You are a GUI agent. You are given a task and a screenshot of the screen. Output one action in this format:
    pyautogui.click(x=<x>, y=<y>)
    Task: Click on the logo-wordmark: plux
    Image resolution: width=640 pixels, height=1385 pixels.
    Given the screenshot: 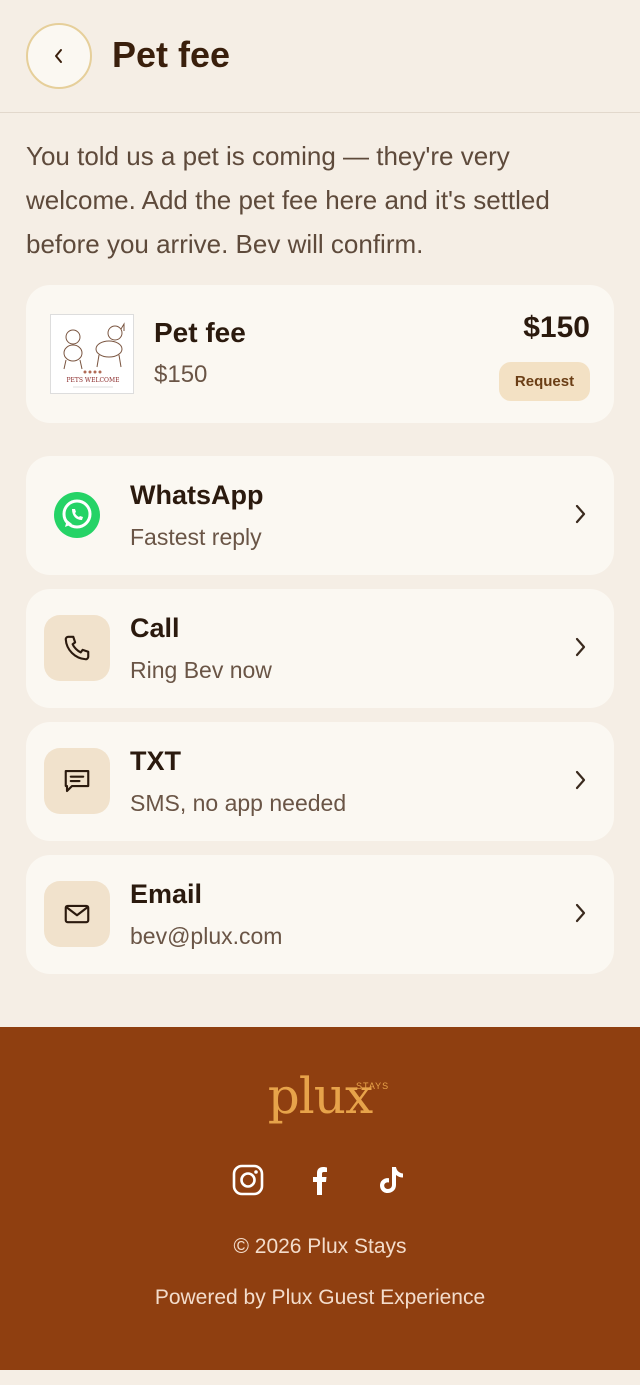 What is the action you would take?
    pyautogui.click(x=320, y=1096)
    